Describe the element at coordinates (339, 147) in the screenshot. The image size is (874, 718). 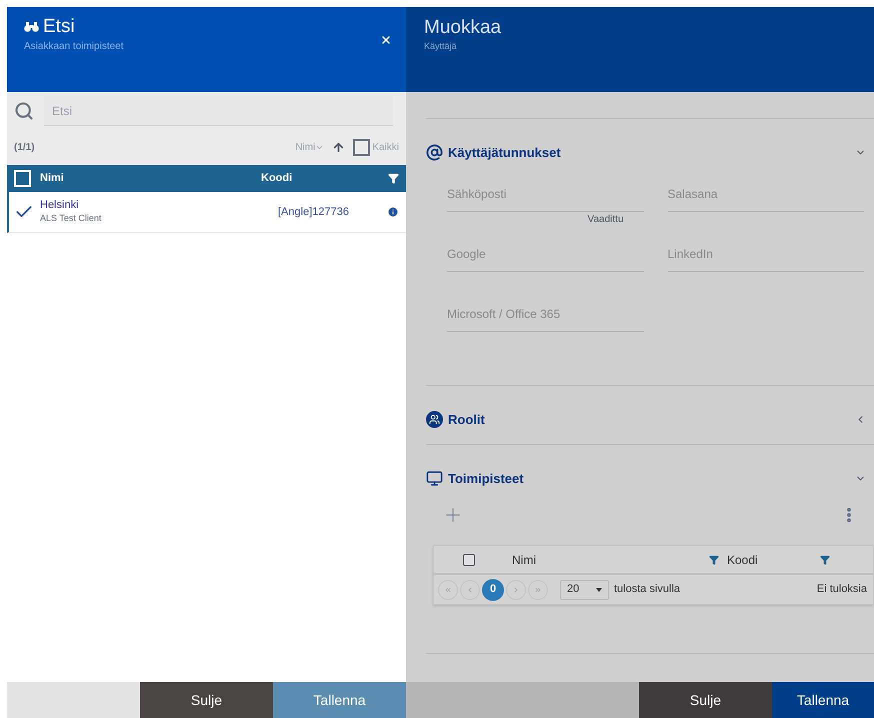
I see `sort-arrow-icon` at that location.